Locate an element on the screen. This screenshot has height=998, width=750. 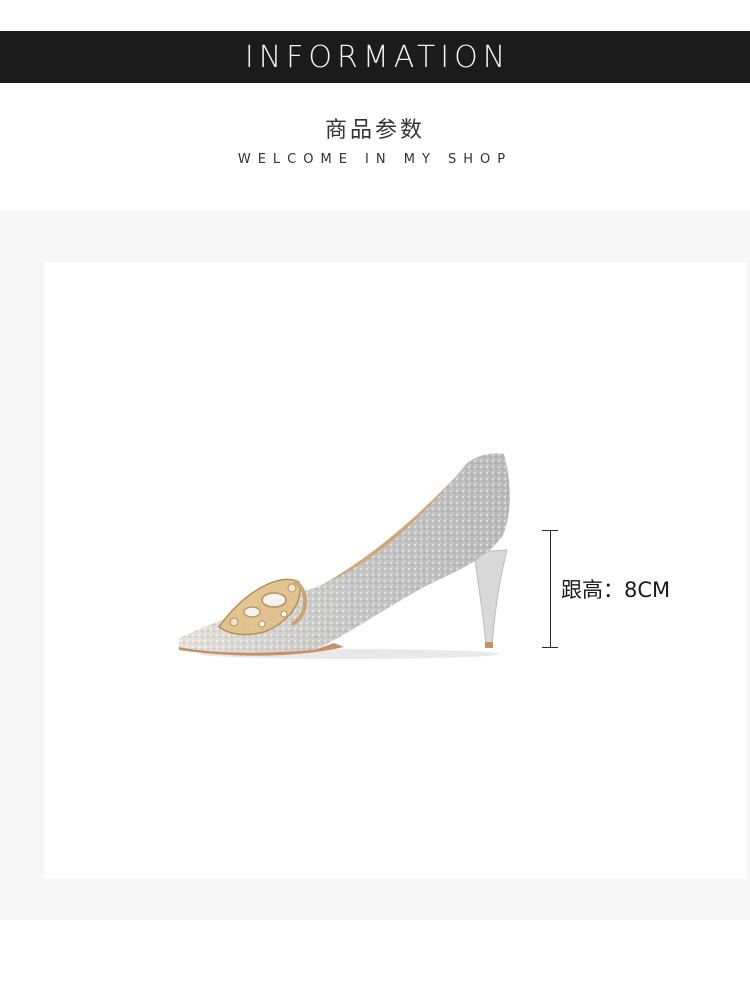
information-banner: INFORMATION is located at coordinates (375, 57).